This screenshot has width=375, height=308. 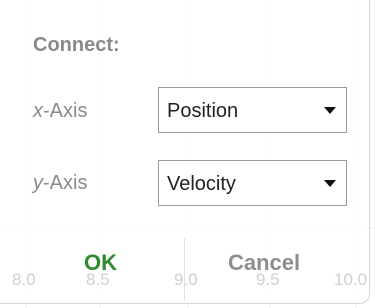 I want to click on button-divider, so click(x=184, y=269).